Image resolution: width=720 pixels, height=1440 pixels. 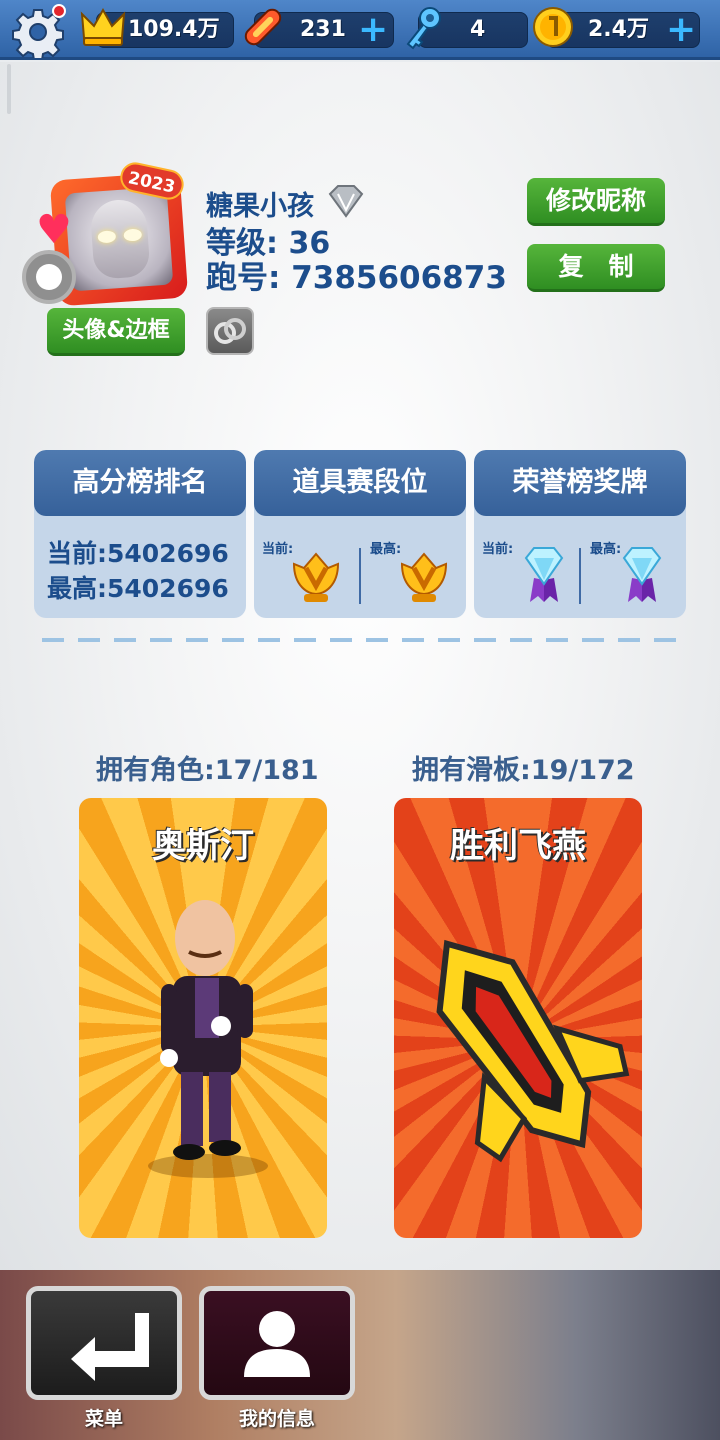 What do you see at coordinates (120, 239) in the screenshot?
I see `avatar-portrait` at bounding box center [120, 239].